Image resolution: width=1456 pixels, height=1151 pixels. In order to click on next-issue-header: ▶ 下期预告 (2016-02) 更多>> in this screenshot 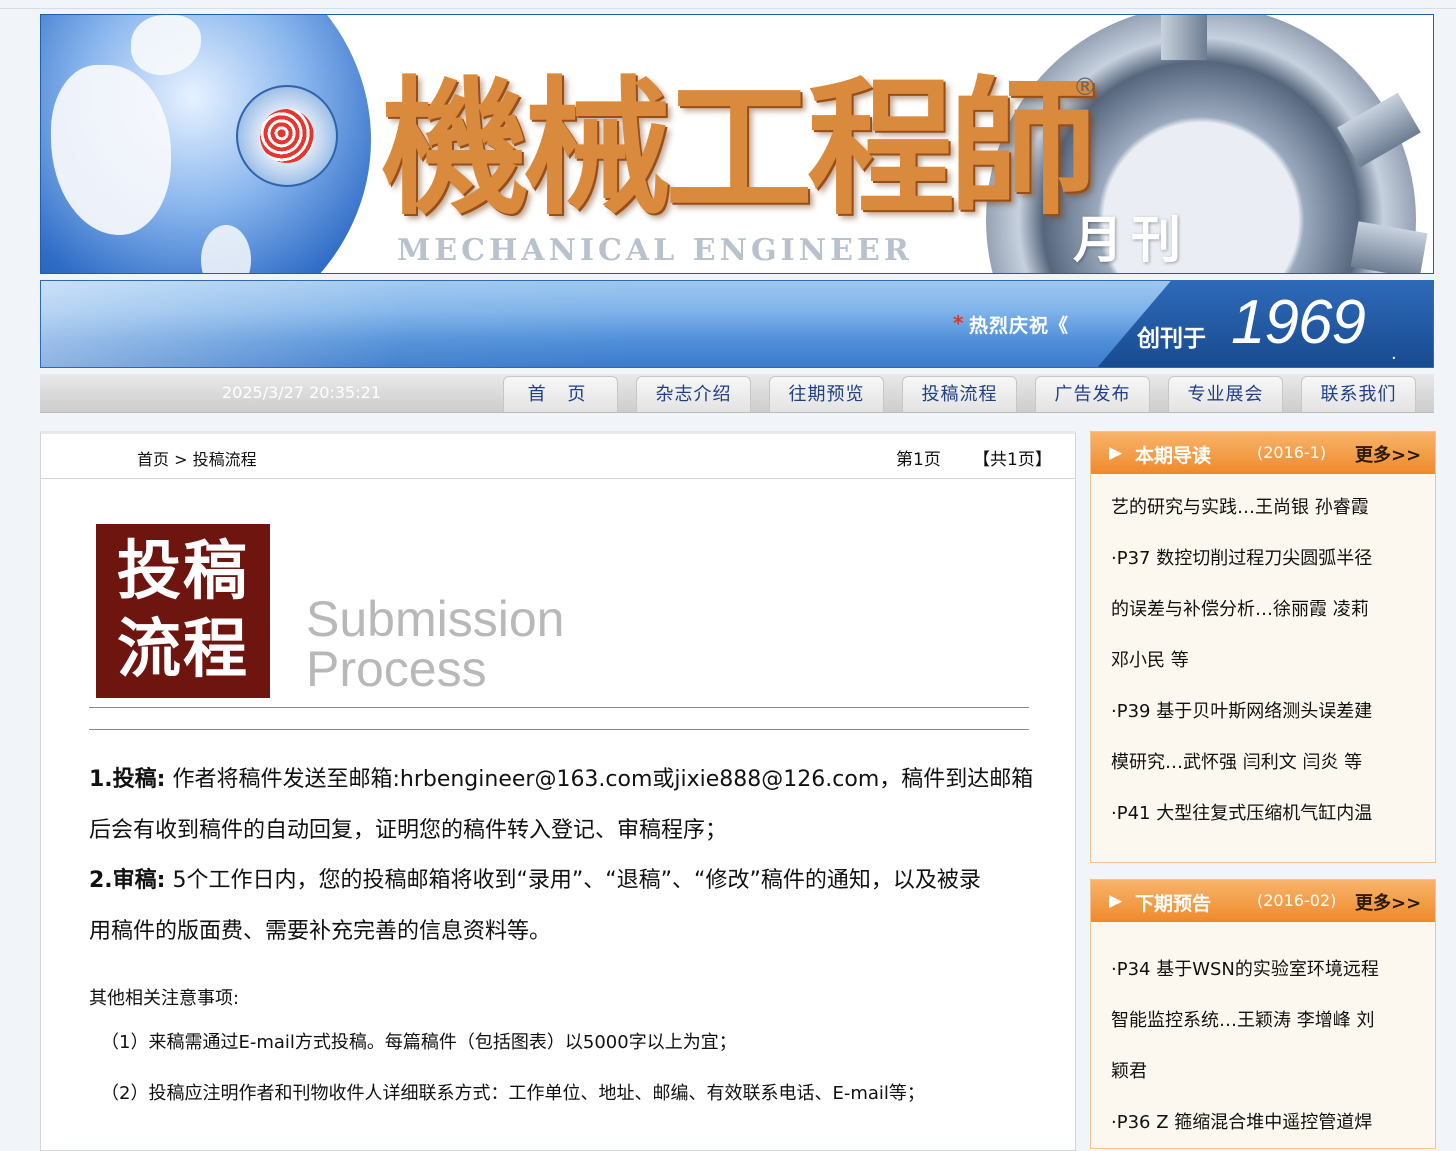, I will do `click(1263, 901)`.